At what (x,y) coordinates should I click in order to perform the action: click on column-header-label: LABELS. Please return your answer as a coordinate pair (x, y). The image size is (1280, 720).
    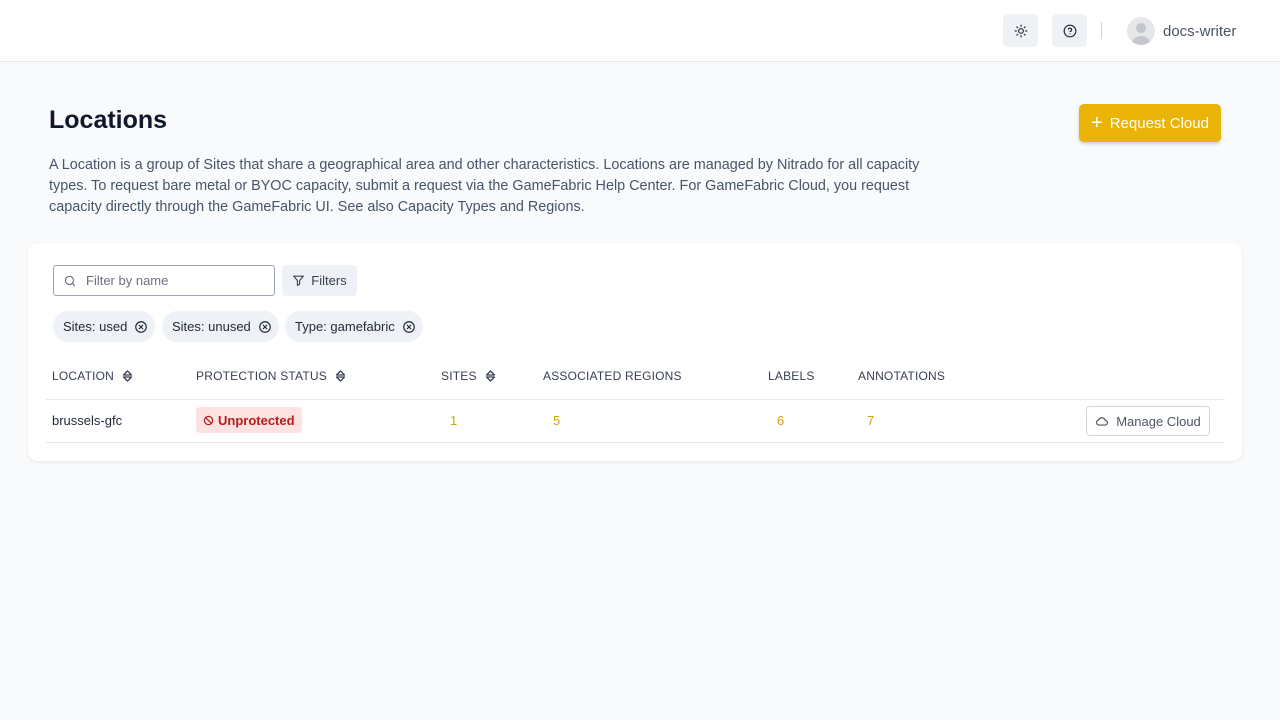
    Looking at the image, I should click on (791, 376).